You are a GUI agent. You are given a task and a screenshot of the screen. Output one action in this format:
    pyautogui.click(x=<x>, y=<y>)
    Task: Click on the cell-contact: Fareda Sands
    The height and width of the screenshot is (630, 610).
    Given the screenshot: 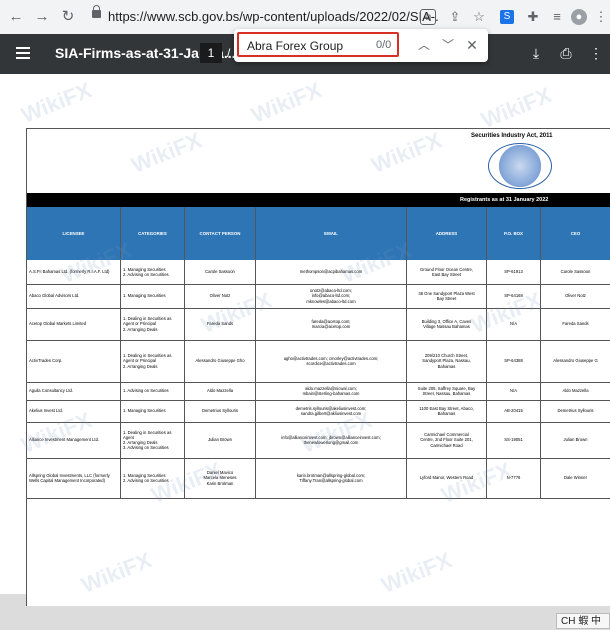 What is the action you would take?
    pyautogui.click(x=220, y=324)
    